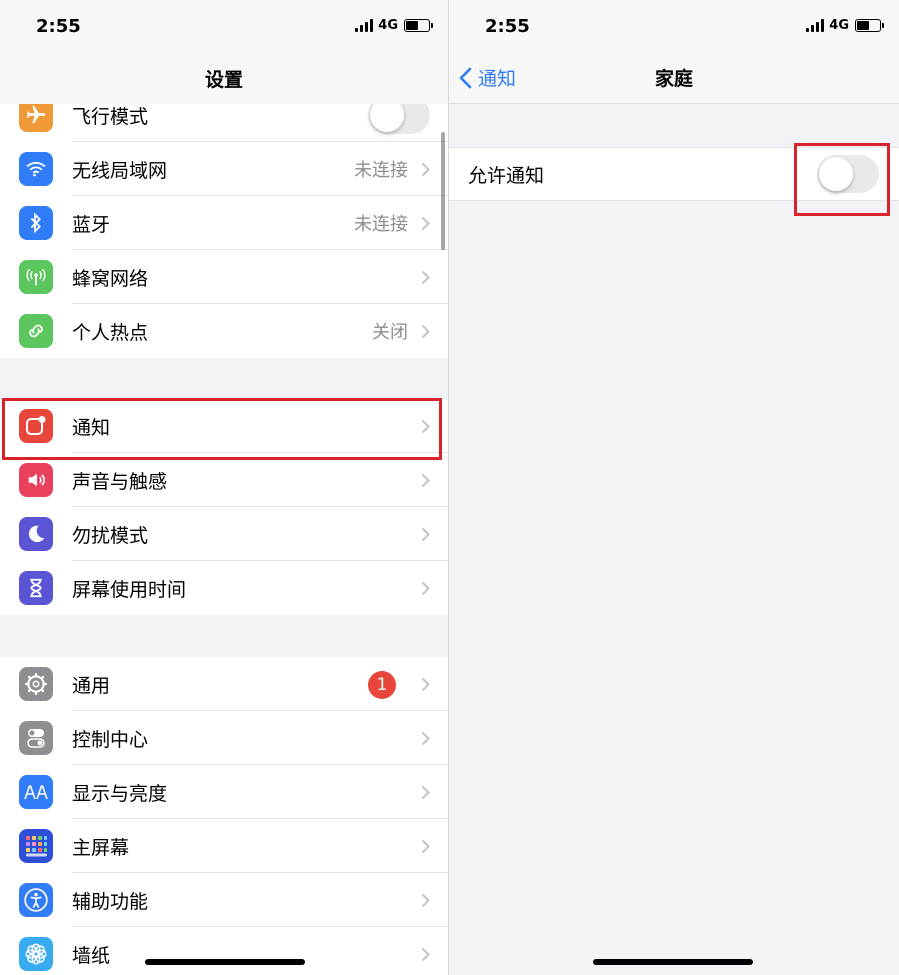 This screenshot has height=975, width=899. Describe the element at coordinates (674, 26) in the screenshot. I see `status-bar: 2:55 4G` at that location.